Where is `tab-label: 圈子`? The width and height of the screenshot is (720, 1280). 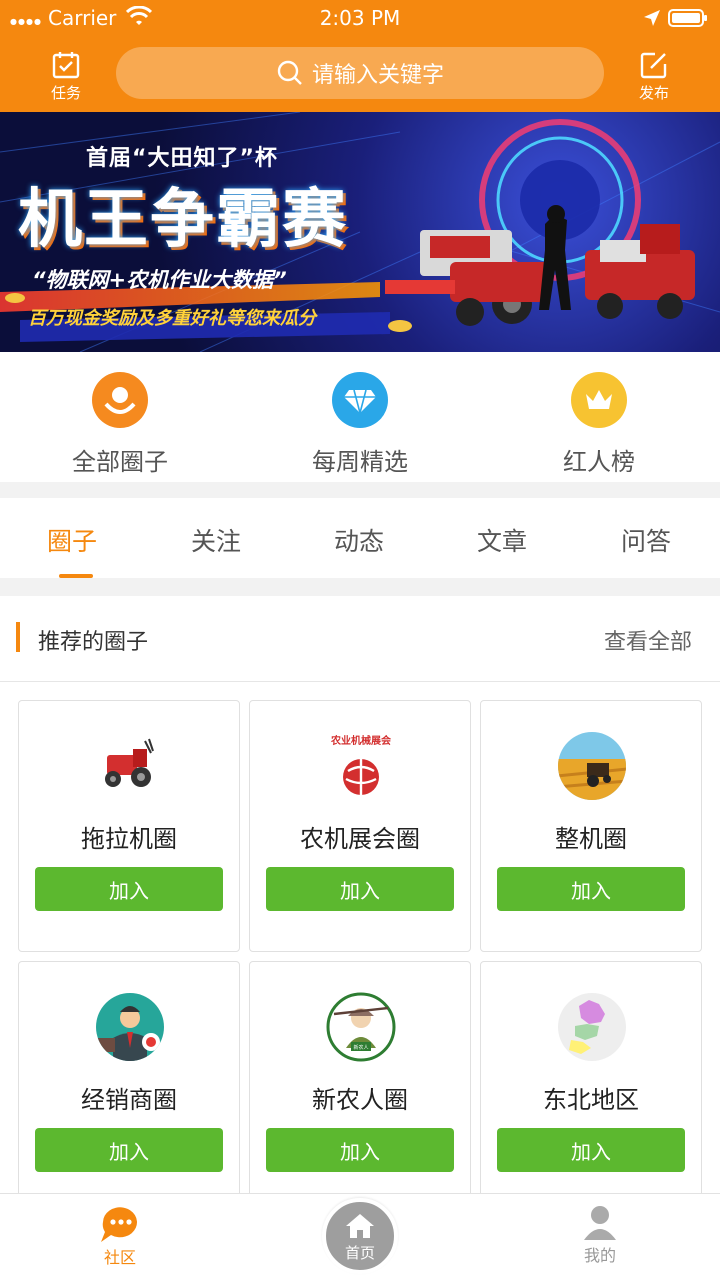 tab-label: 圈子 is located at coordinates (71, 541).